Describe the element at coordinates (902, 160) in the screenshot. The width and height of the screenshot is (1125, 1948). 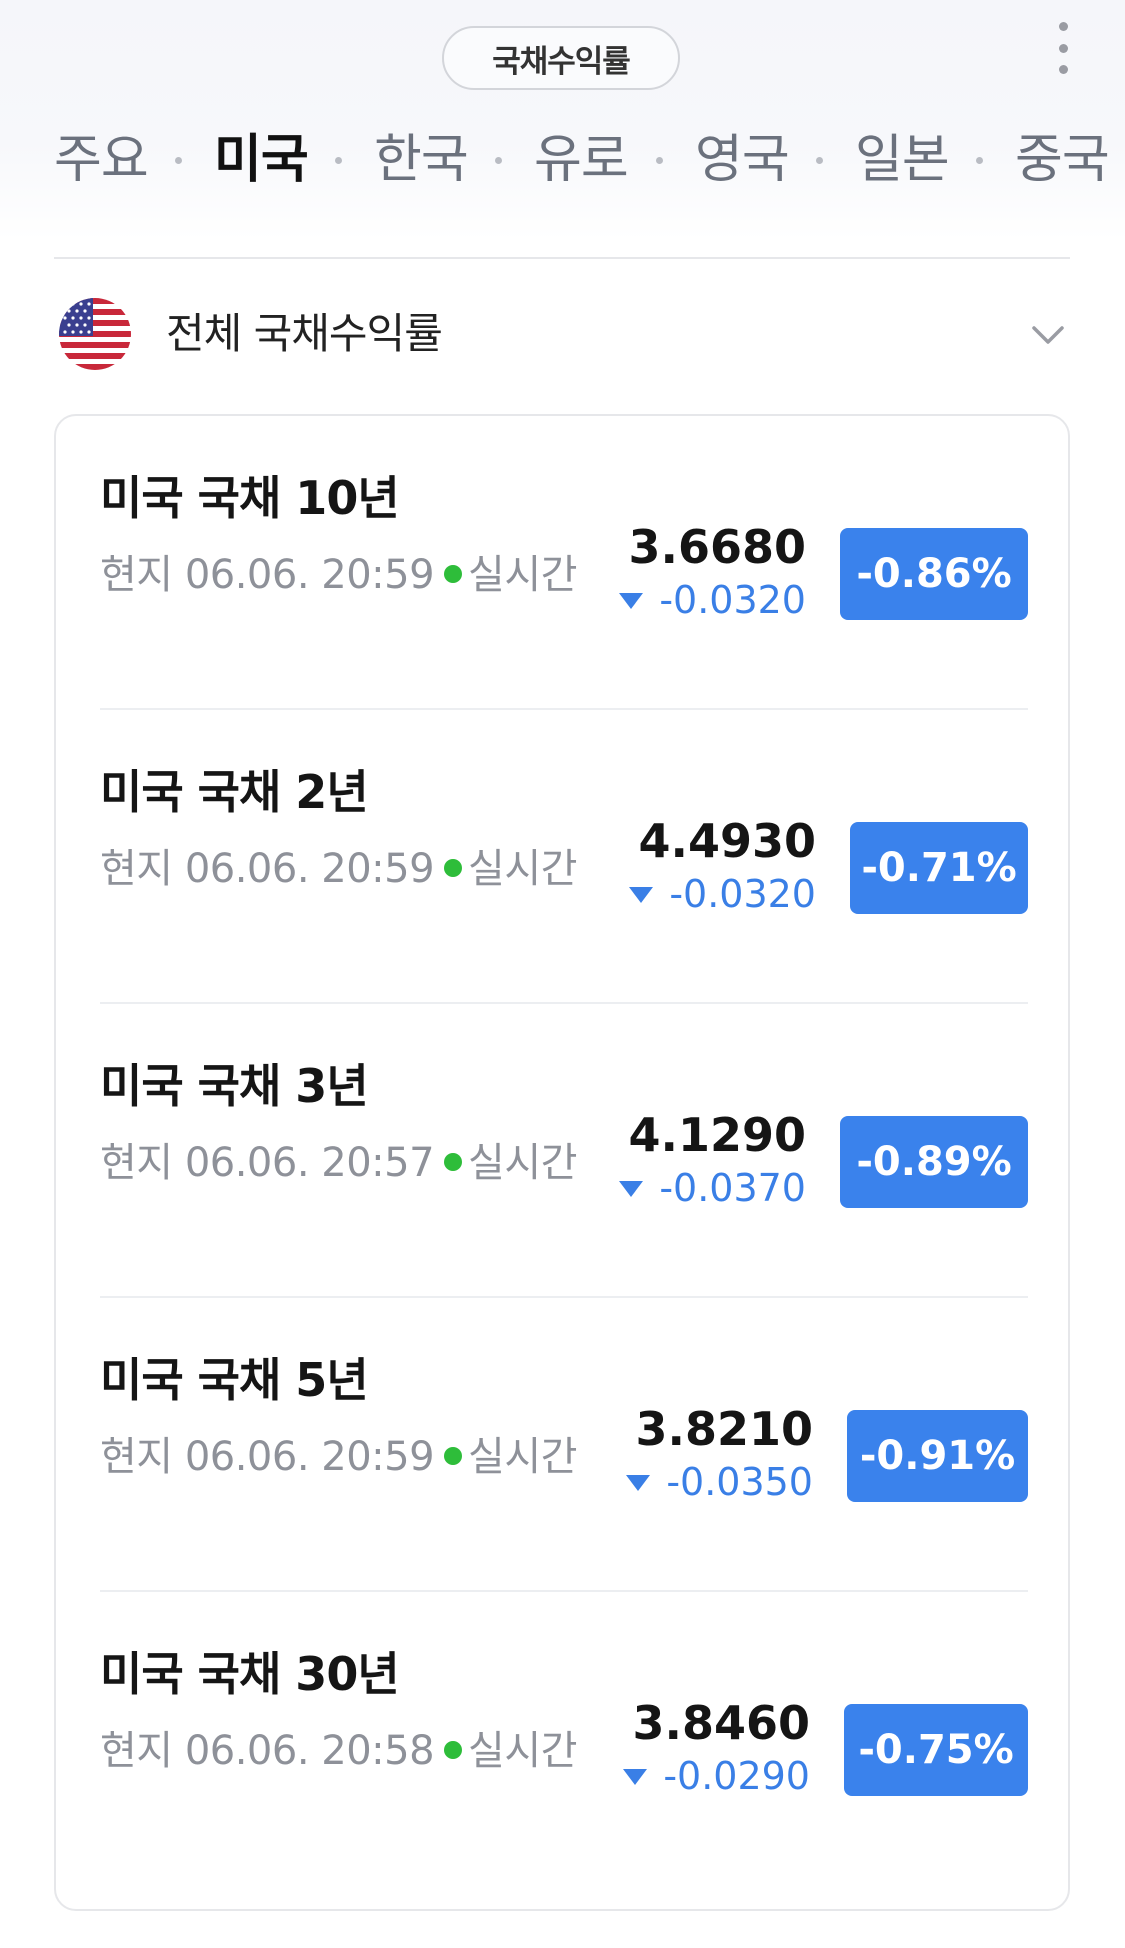
I see `tab-japan: 일본` at that location.